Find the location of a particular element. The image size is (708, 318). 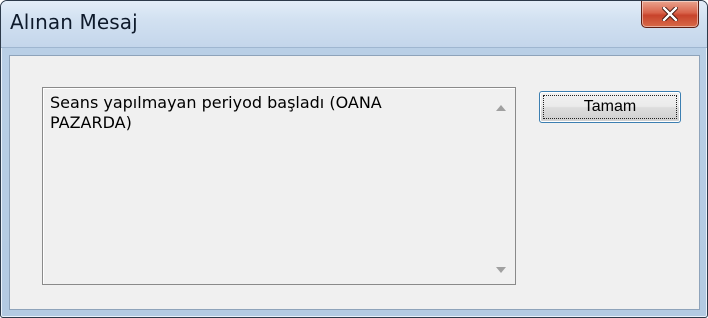

ok-button: Tamam is located at coordinates (610, 107).